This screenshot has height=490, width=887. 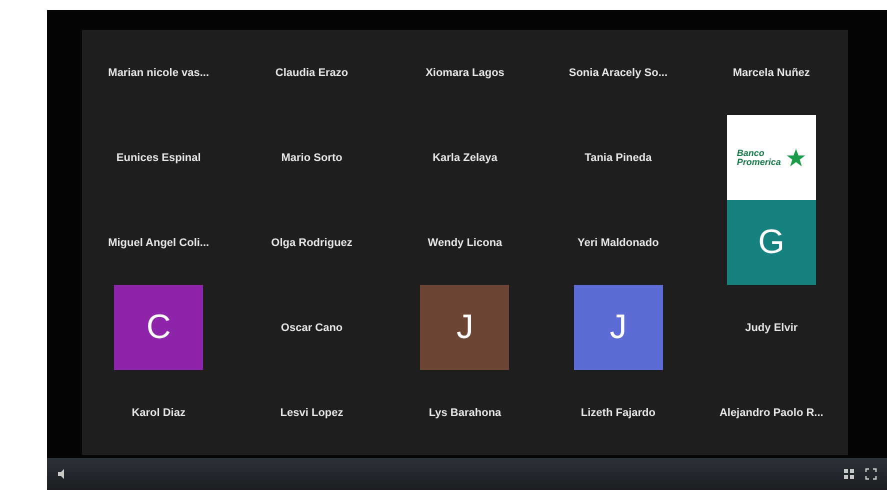 What do you see at coordinates (618, 412) in the screenshot?
I see `participant-name: Lizeth Fajardo` at bounding box center [618, 412].